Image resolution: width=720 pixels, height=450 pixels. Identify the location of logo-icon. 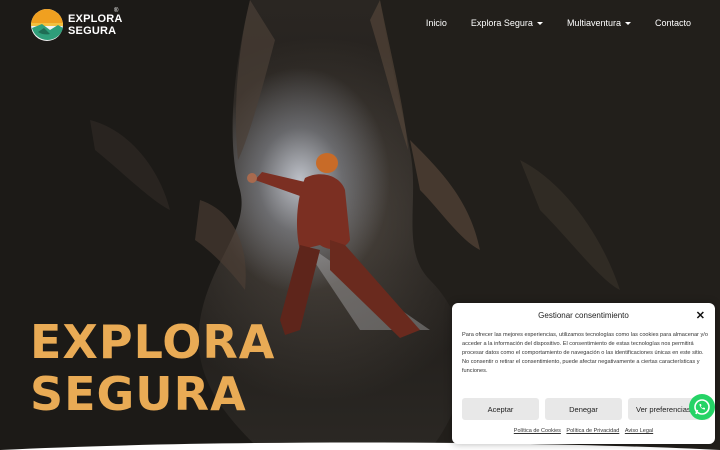
(47, 25).